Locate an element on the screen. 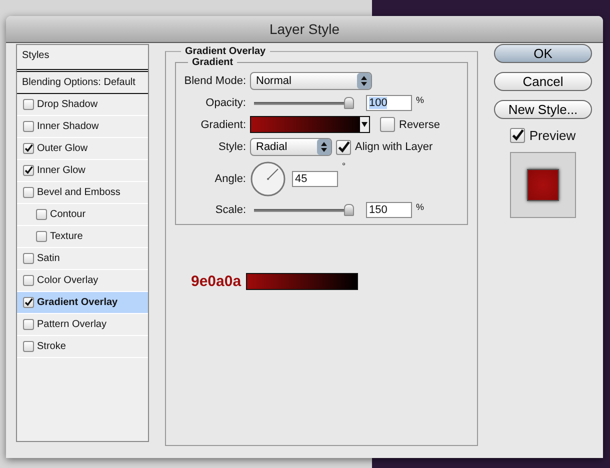 The width and height of the screenshot is (610, 468). checkbox-label: Preview is located at coordinates (552, 135).